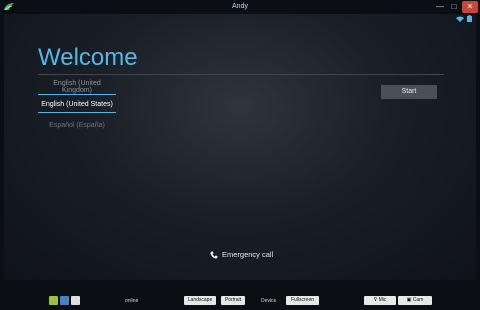 This screenshot has width=480, height=310. I want to click on start-button: Start, so click(409, 92).